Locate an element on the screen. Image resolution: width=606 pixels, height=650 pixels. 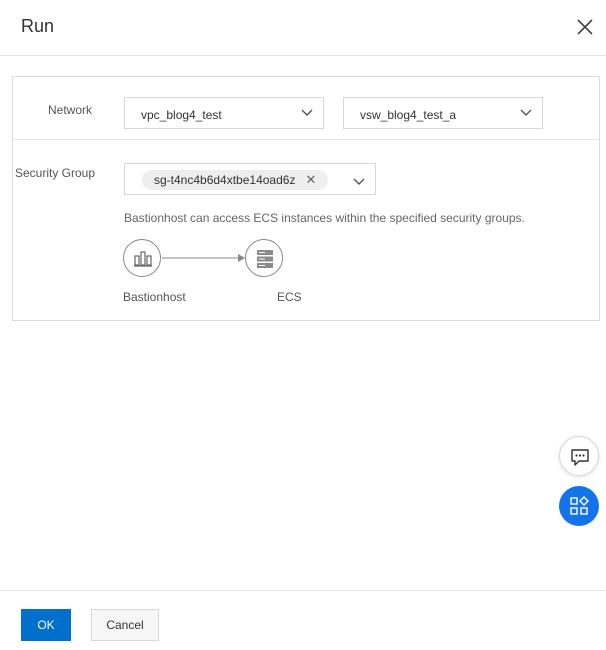
security-group-select: sg-t4nc4b6d4xtbe14oad6z ✕ is located at coordinates (250, 179).